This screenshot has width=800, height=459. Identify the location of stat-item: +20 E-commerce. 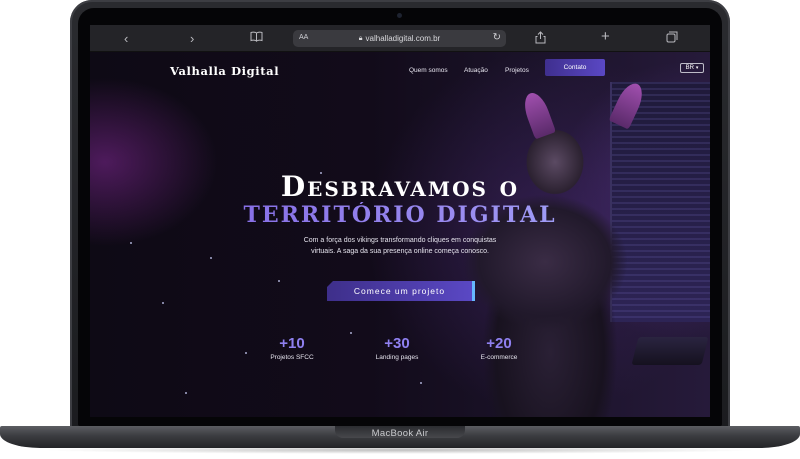
(499, 348).